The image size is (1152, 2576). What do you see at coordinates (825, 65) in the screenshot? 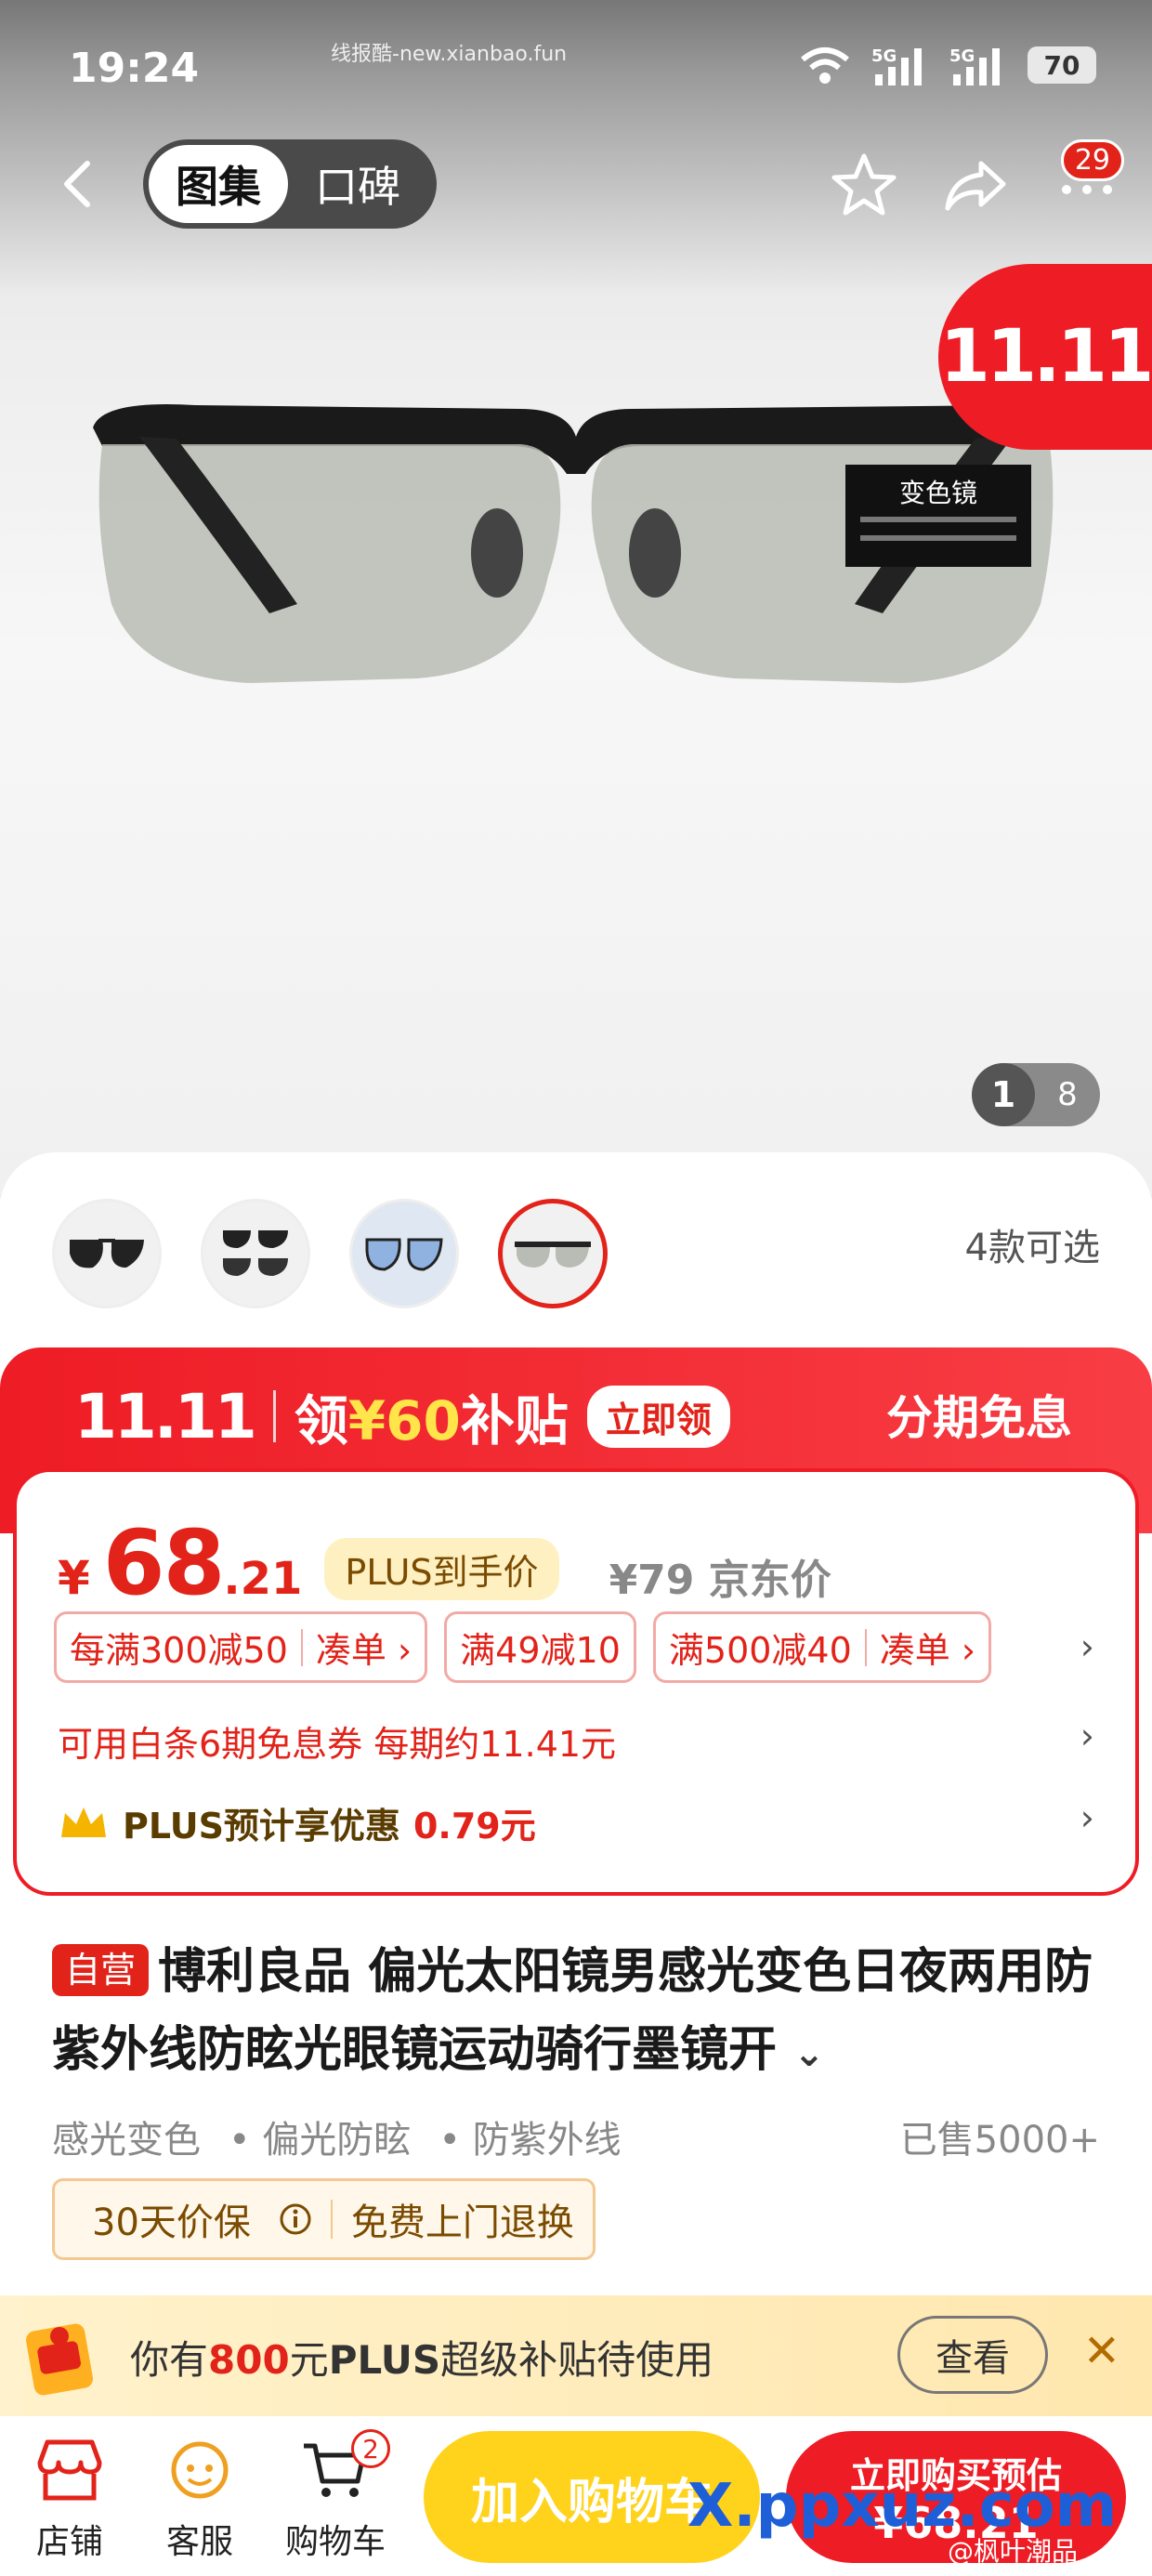
I see `wifi-icon` at bounding box center [825, 65].